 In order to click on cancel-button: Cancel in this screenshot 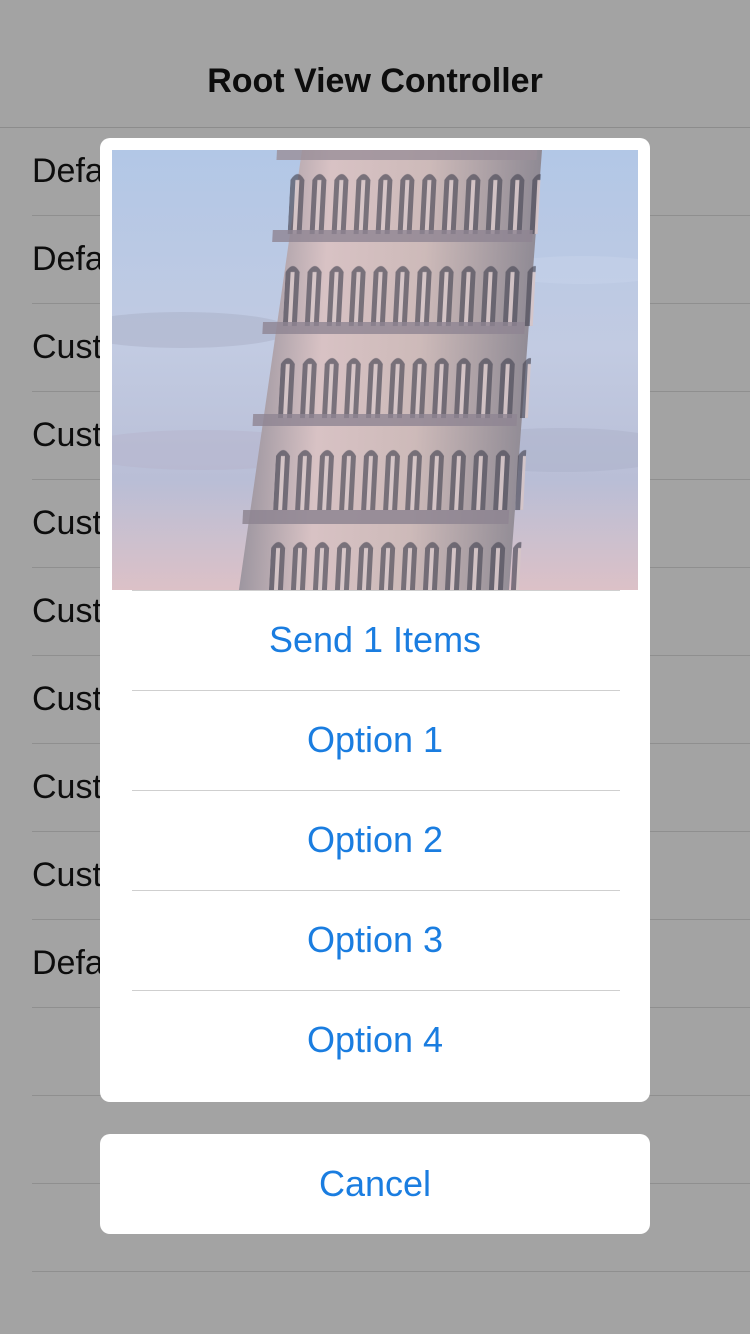, I will do `click(375, 1184)`.